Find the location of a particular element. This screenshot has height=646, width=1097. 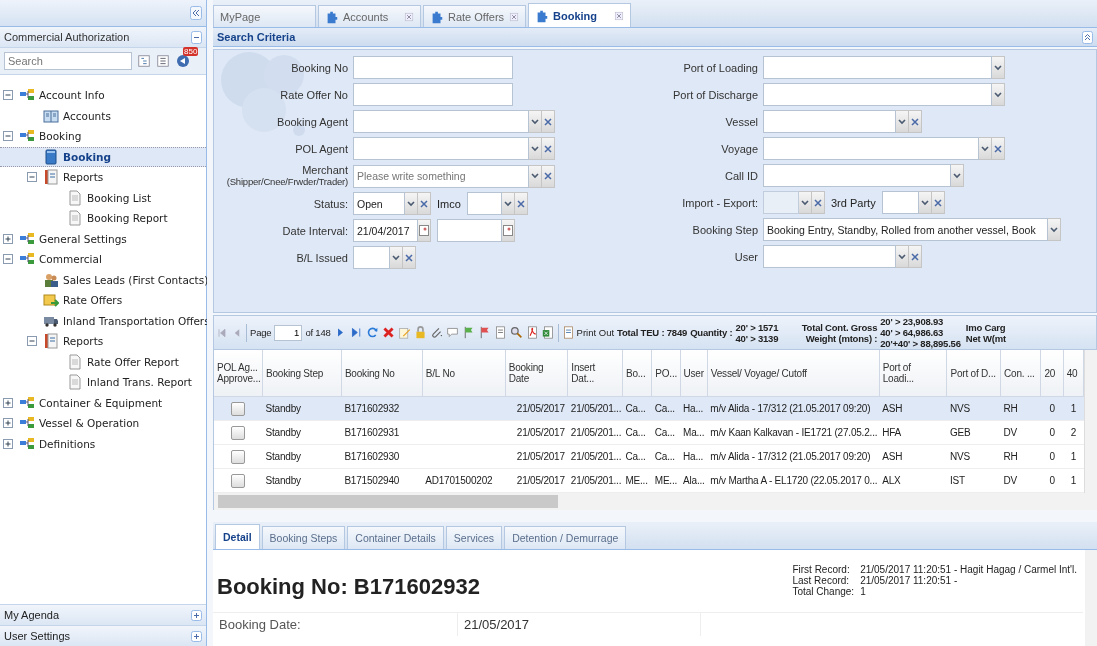

spreadsheet-icon is located at coordinates (548, 332).